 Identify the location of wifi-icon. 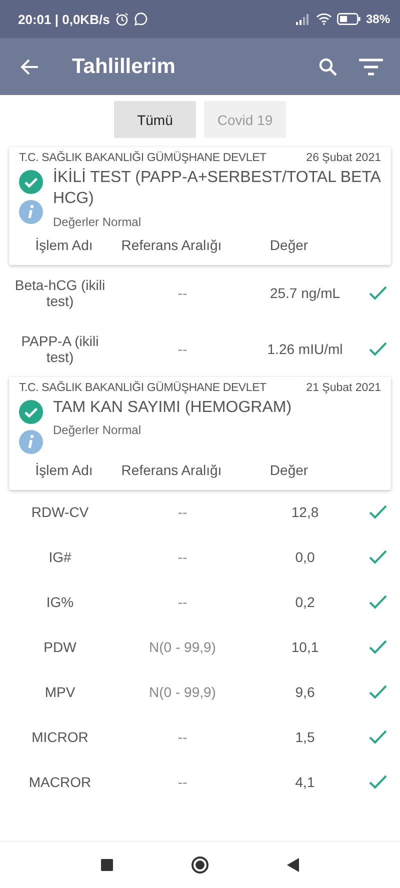
(324, 19).